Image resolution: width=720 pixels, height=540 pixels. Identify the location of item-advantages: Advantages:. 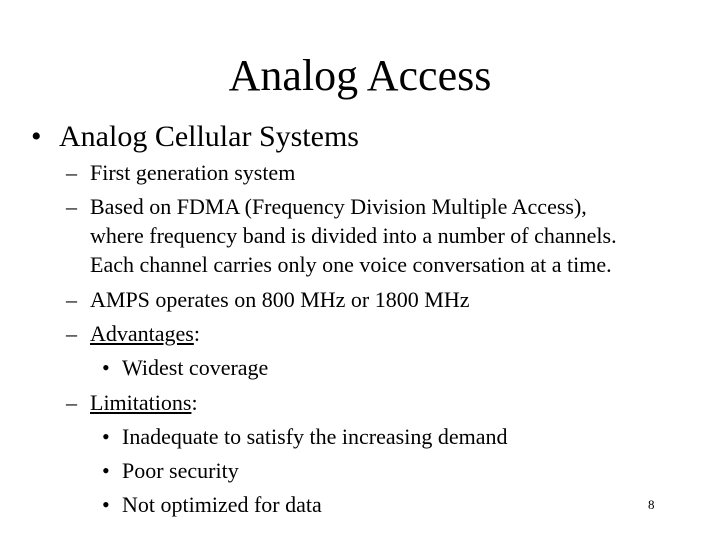
(145, 334).